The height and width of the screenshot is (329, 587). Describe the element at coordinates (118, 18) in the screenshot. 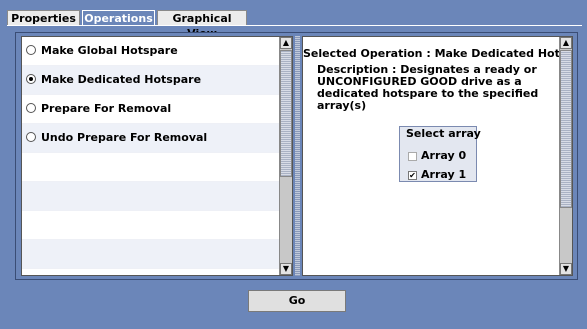

I see `tab-operations: Operations` at that location.